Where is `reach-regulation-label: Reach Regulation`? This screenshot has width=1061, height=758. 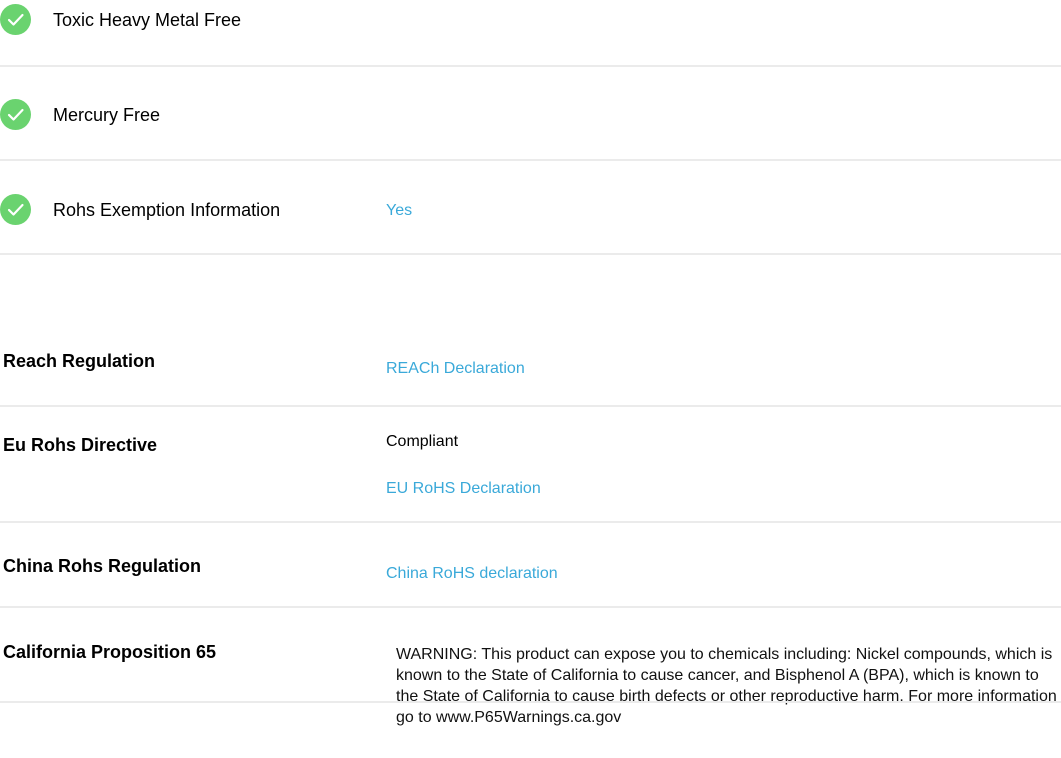
reach-regulation-label: Reach Regulation is located at coordinates (79, 361).